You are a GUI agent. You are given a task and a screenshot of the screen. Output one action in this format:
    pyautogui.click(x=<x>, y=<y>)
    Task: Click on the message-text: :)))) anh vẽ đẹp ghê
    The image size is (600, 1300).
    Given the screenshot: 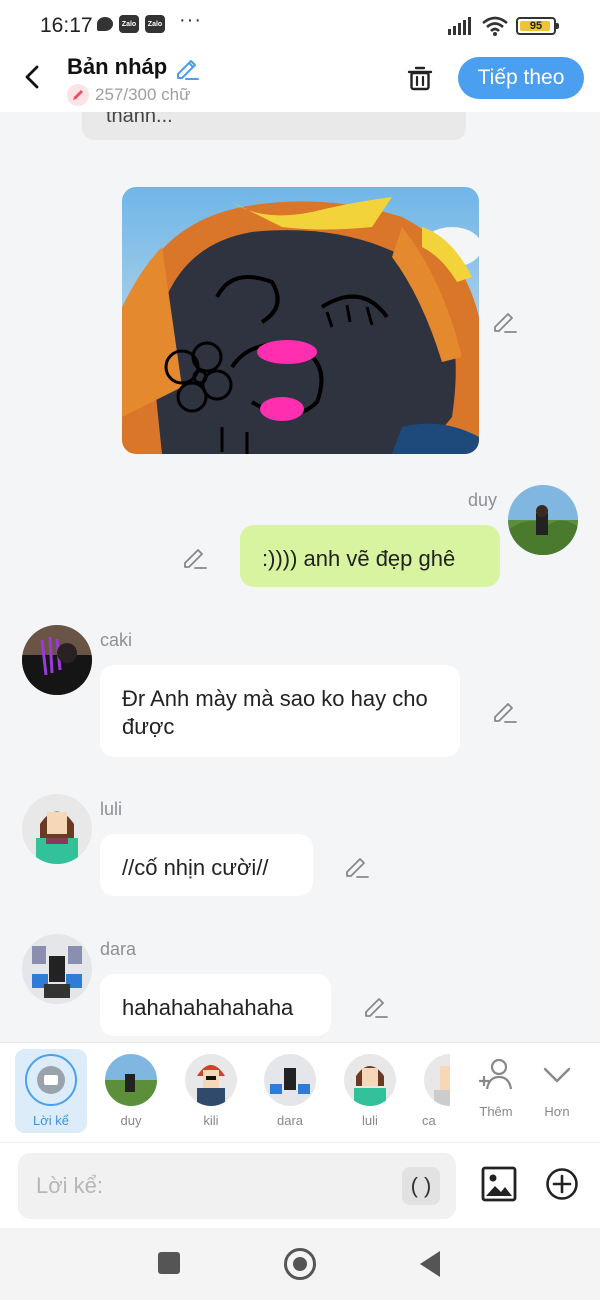 What is the action you would take?
    pyautogui.click(x=359, y=558)
    